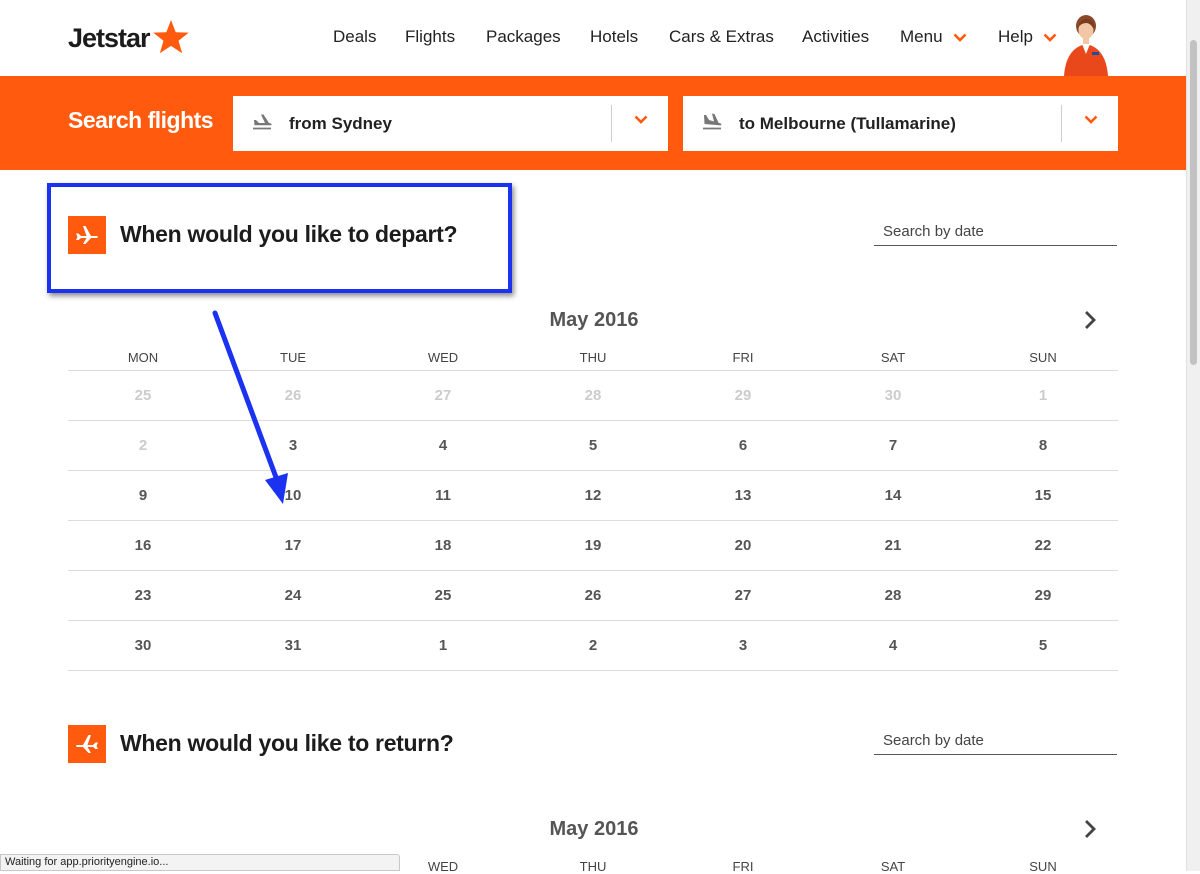 This screenshot has width=1200, height=874. What do you see at coordinates (354, 37) in the screenshot?
I see `nav-deals: Deals` at bounding box center [354, 37].